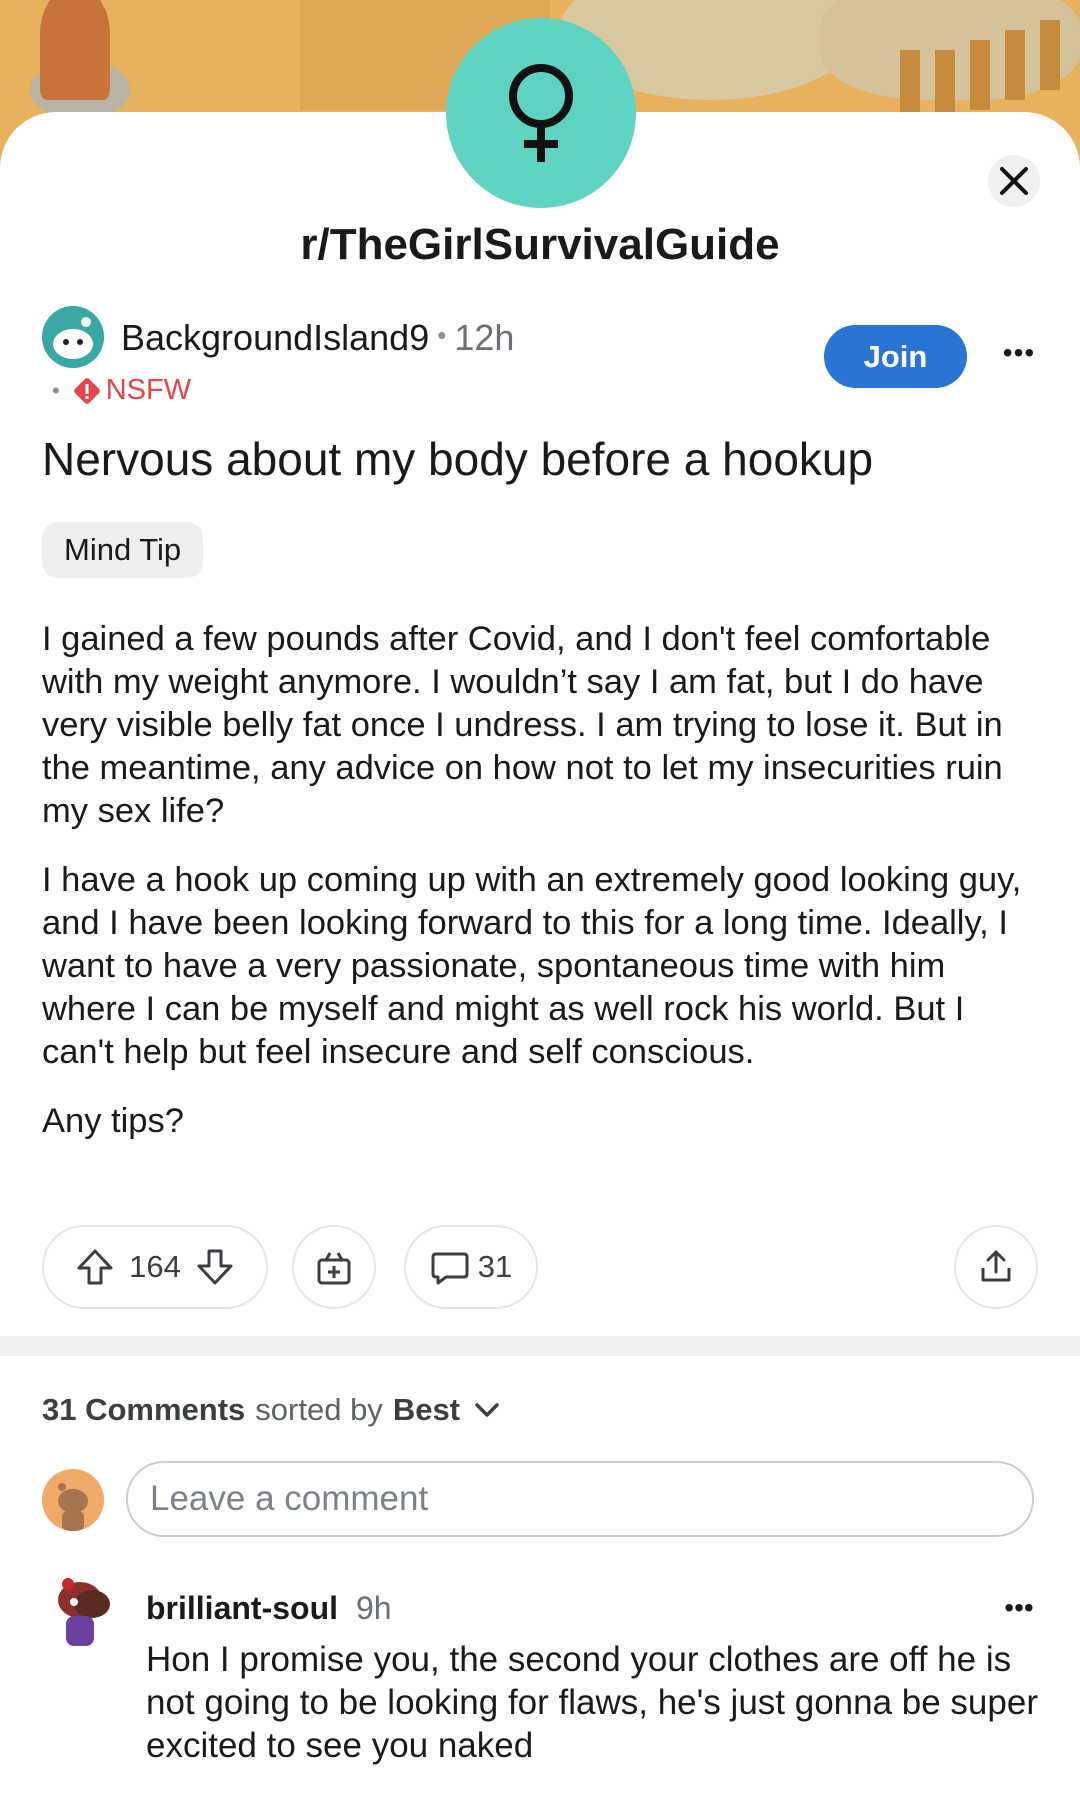  Describe the element at coordinates (374, 1608) in the screenshot. I see `comment-time: 9h` at that location.